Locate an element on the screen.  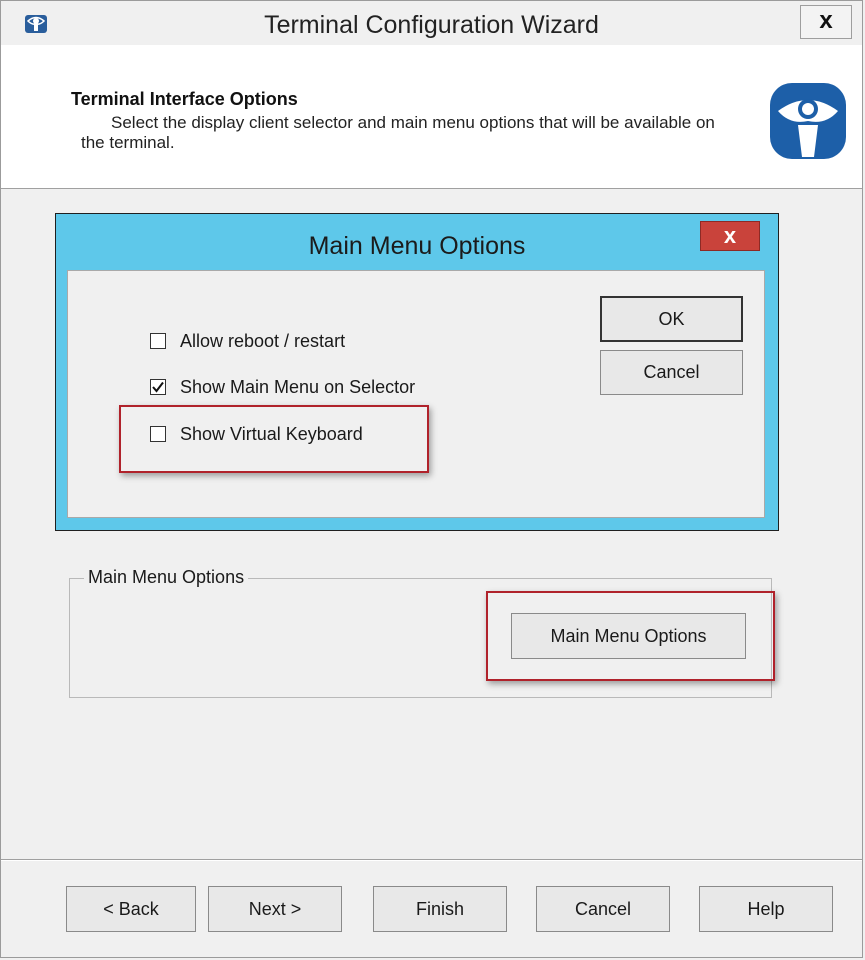
highlight-main-menu-button is located at coordinates (630, 636).